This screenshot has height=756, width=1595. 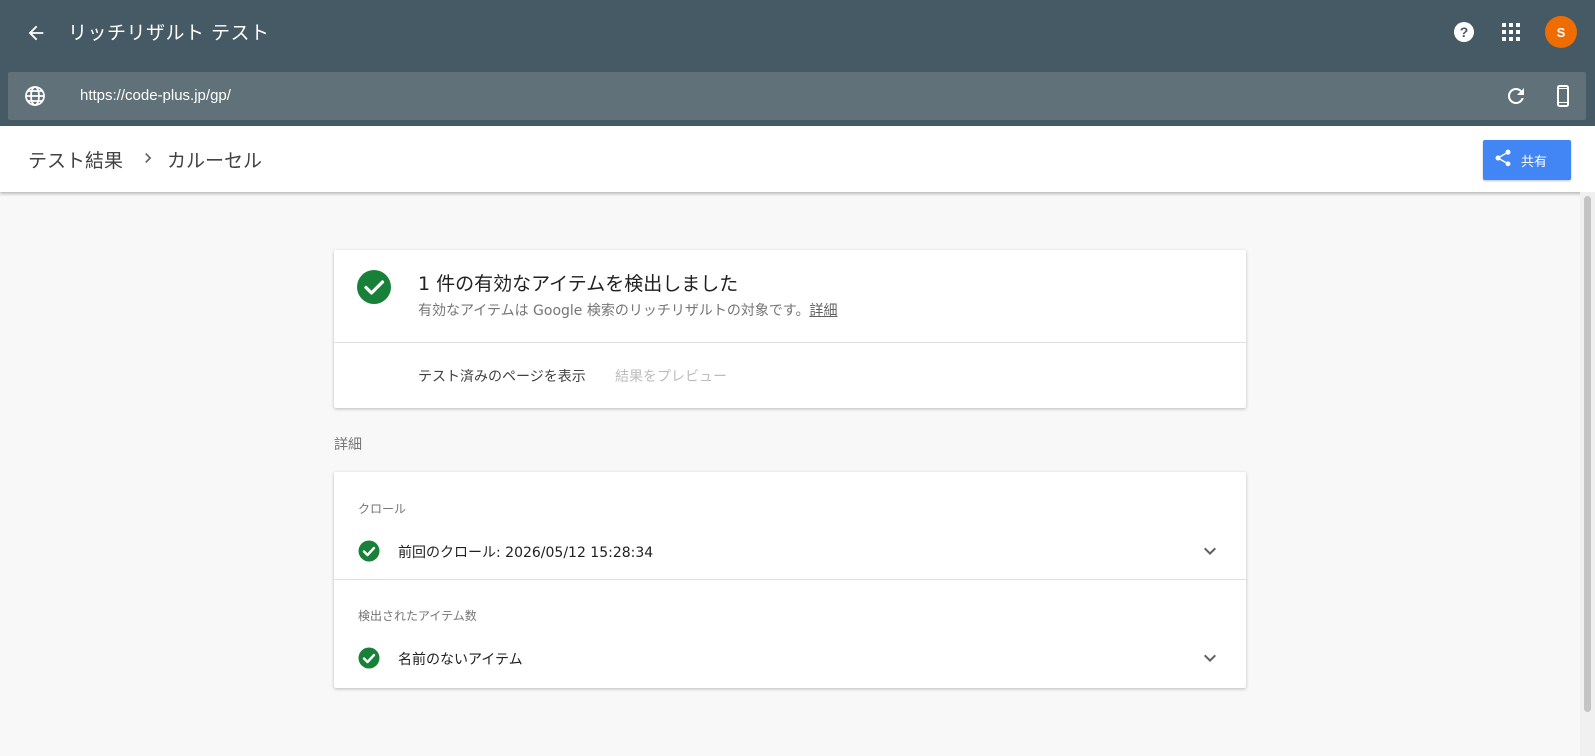 What do you see at coordinates (614, 311) in the screenshot?
I see `summary-description-text: 有効なアイテムは Google 検索のリッチリザルトの対象です。` at bounding box center [614, 311].